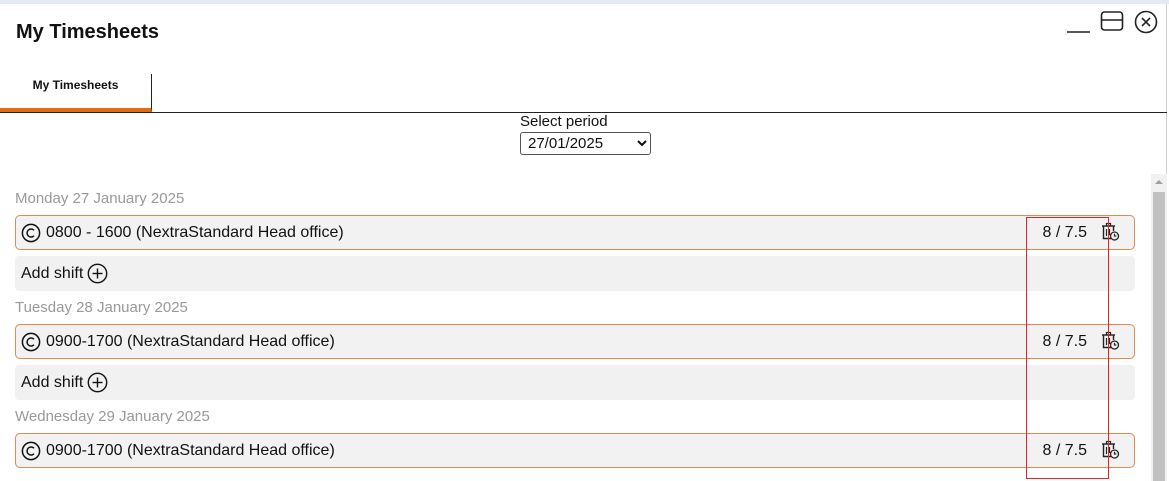 The image size is (1169, 481). Describe the element at coordinates (1159, 336) in the screenshot. I see `scroll-thumb` at that location.